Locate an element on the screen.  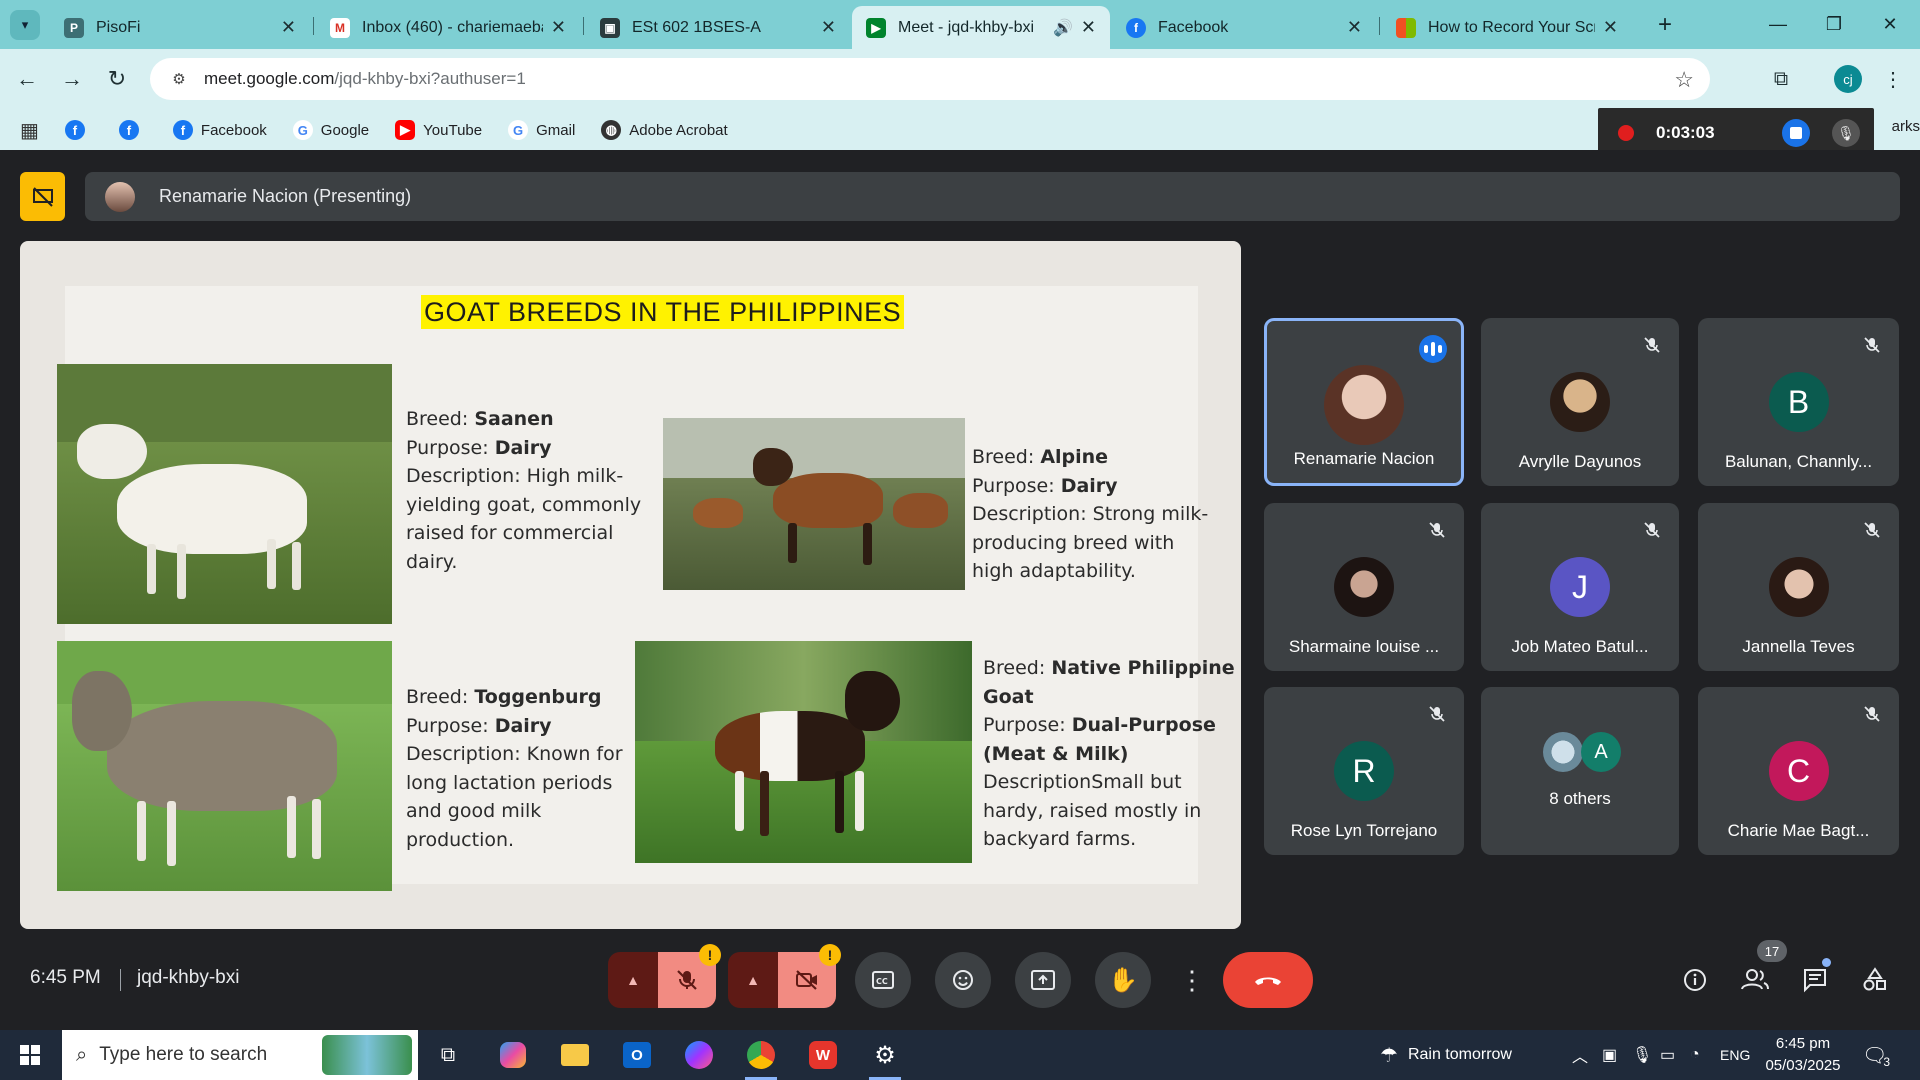
forward-button: → is located at coordinates (72, 79).